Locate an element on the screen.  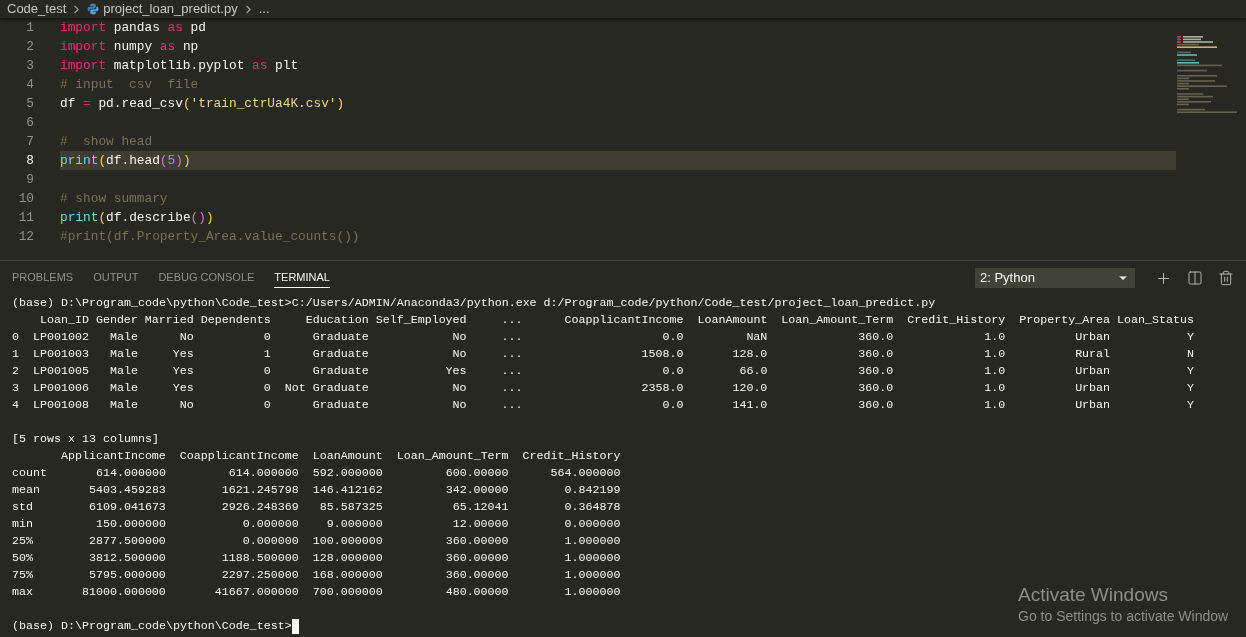
code-token: import is located at coordinates (83, 65).